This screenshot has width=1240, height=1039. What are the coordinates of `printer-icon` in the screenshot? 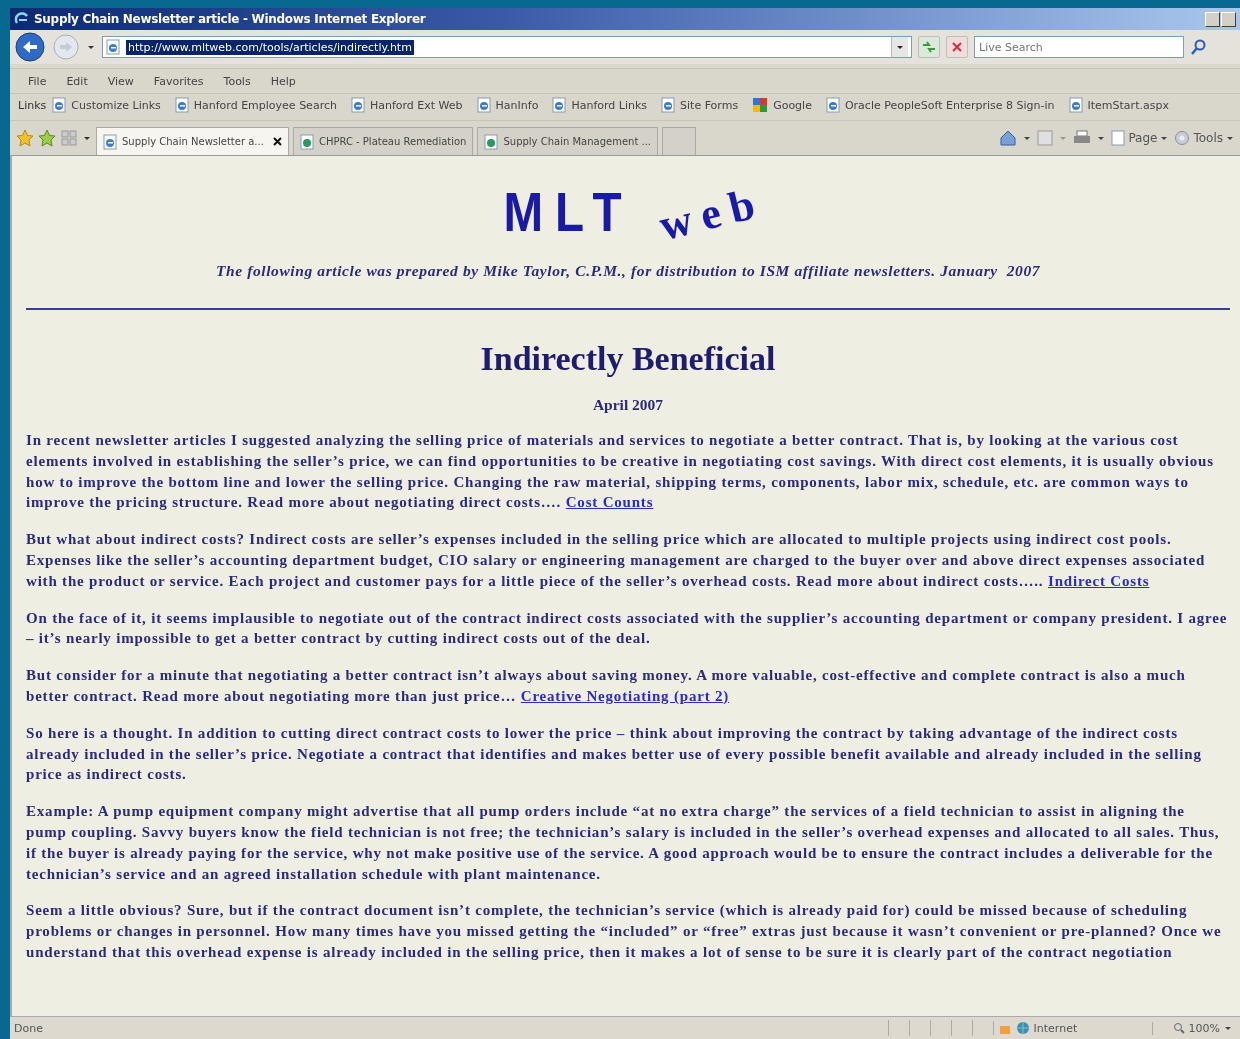 It's located at (1082, 138).